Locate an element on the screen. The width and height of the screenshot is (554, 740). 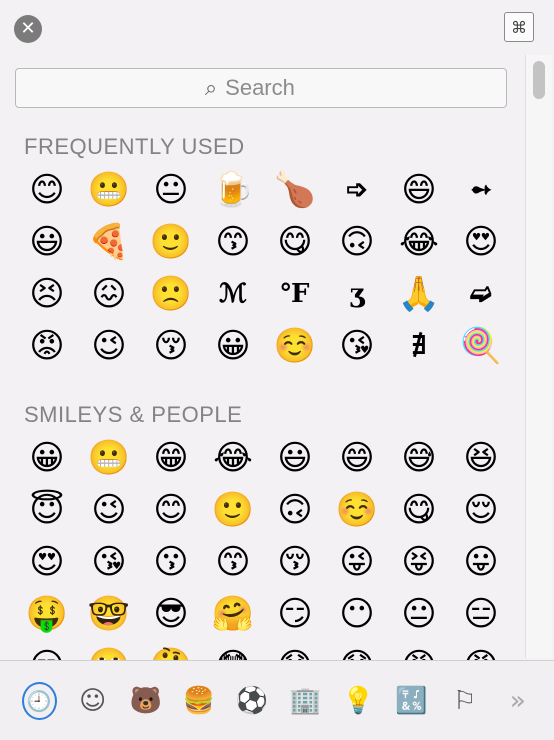
symbols-icon: 🔣 is located at coordinates (412, 701).